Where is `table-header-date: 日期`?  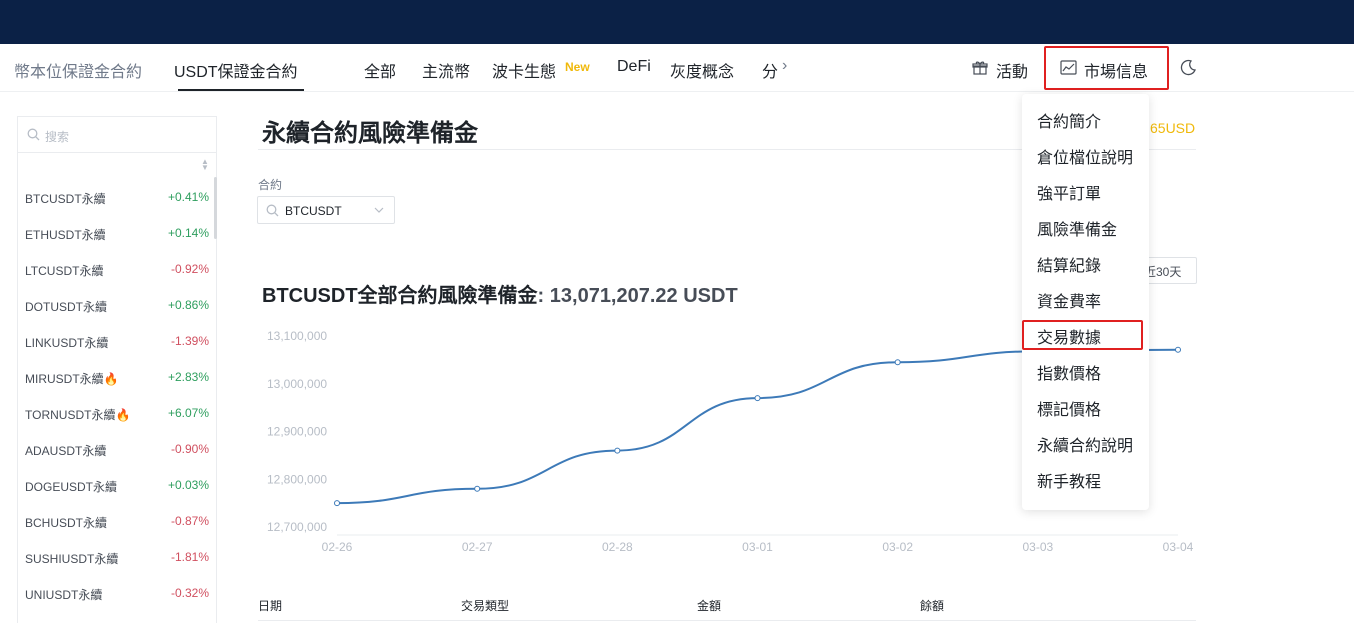
table-header-date: 日期 is located at coordinates (270, 606).